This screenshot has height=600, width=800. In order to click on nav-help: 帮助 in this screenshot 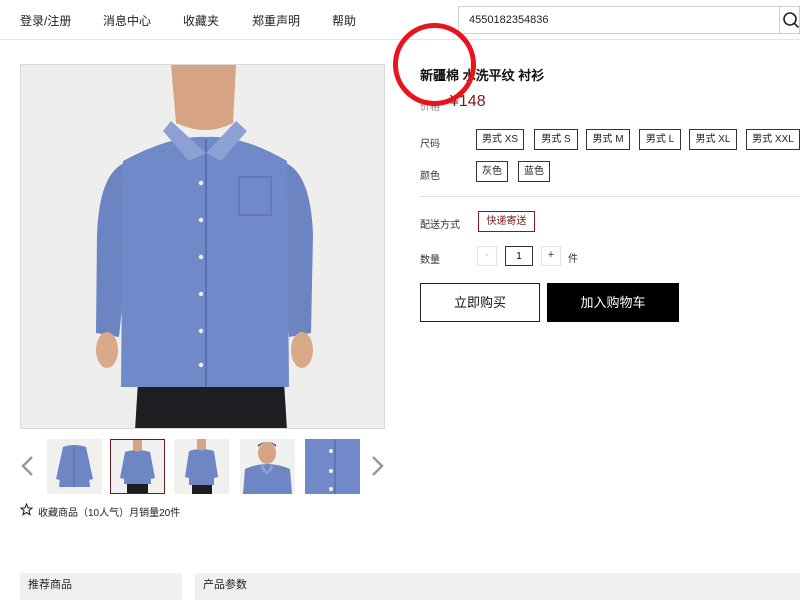, I will do `click(344, 20)`.